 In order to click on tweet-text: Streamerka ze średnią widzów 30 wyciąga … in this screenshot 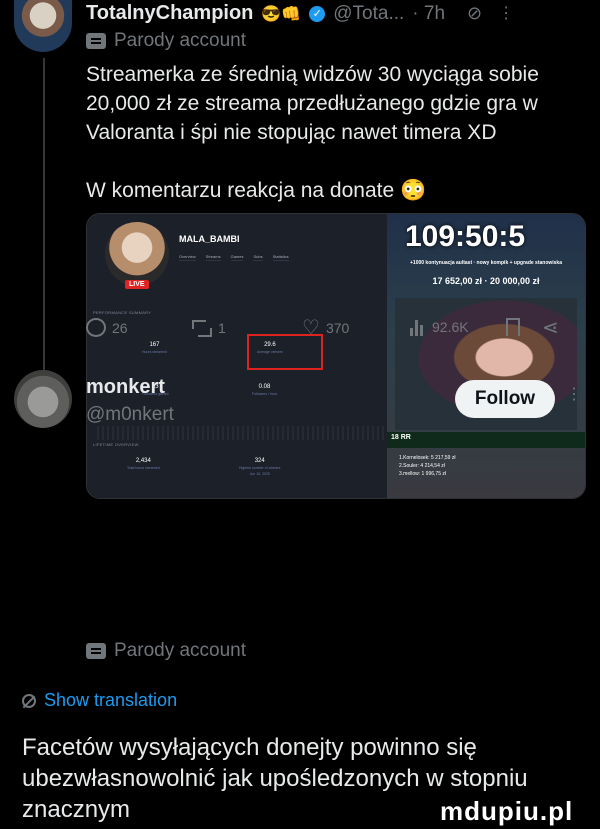, I will do `click(336, 103)`.